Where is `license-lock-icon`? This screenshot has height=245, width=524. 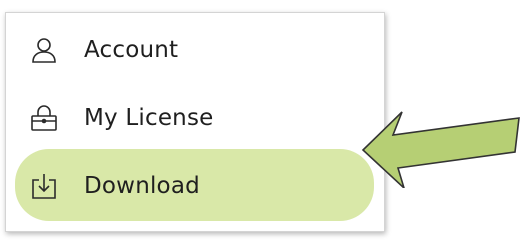 license-lock-icon is located at coordinates (44, 118).